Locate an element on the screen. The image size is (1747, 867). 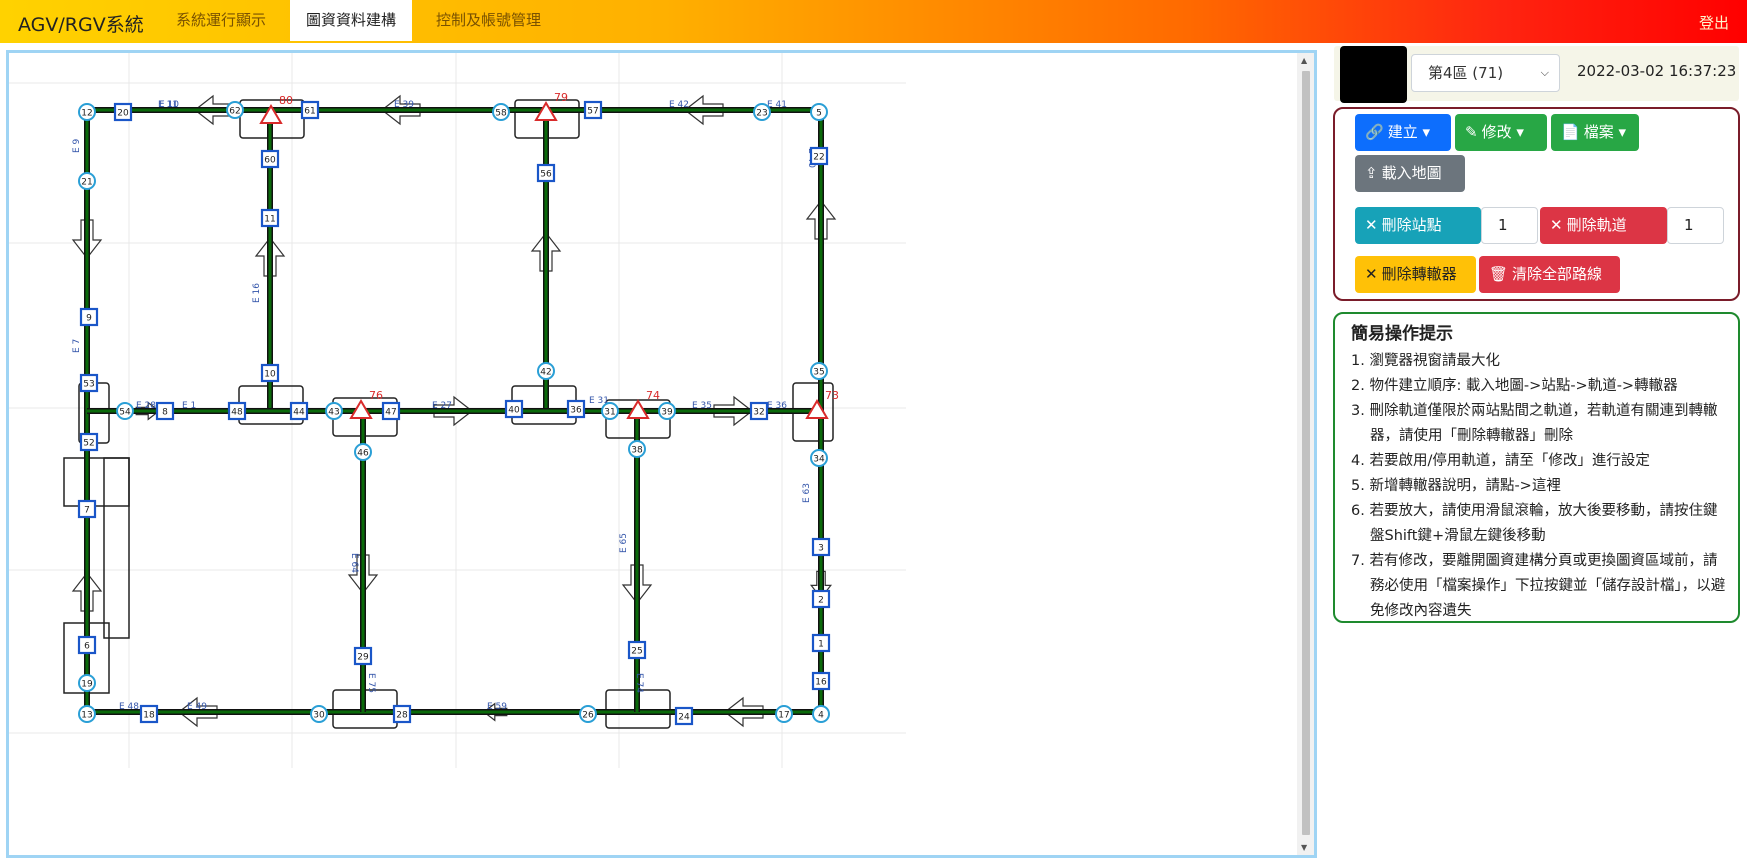
map-station: 11 is located at coordinates (270, 218).